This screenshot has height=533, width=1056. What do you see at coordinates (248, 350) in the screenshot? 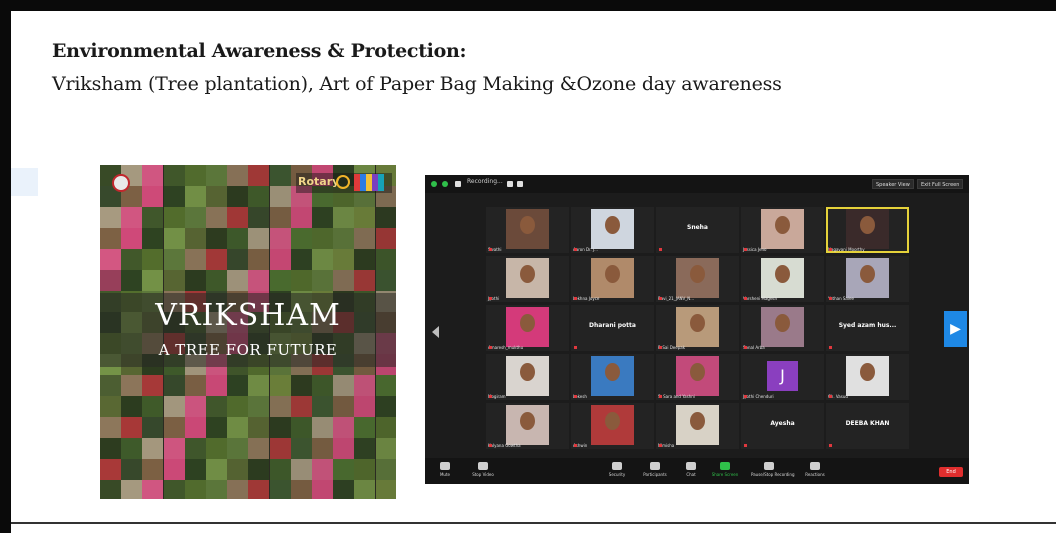
I see `poster-subtitle: A TREE FOR FUTURE` at bounding box center [248, 350].